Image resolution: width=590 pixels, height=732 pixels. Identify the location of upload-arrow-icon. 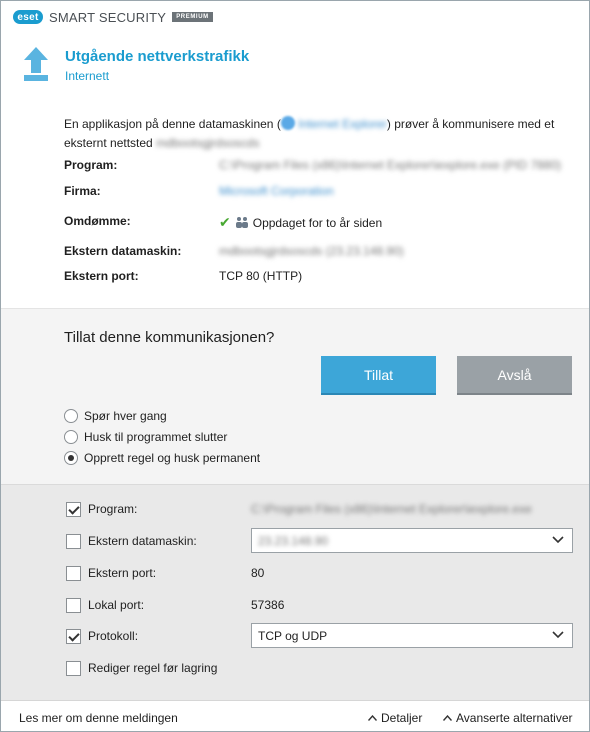
(36, 64).